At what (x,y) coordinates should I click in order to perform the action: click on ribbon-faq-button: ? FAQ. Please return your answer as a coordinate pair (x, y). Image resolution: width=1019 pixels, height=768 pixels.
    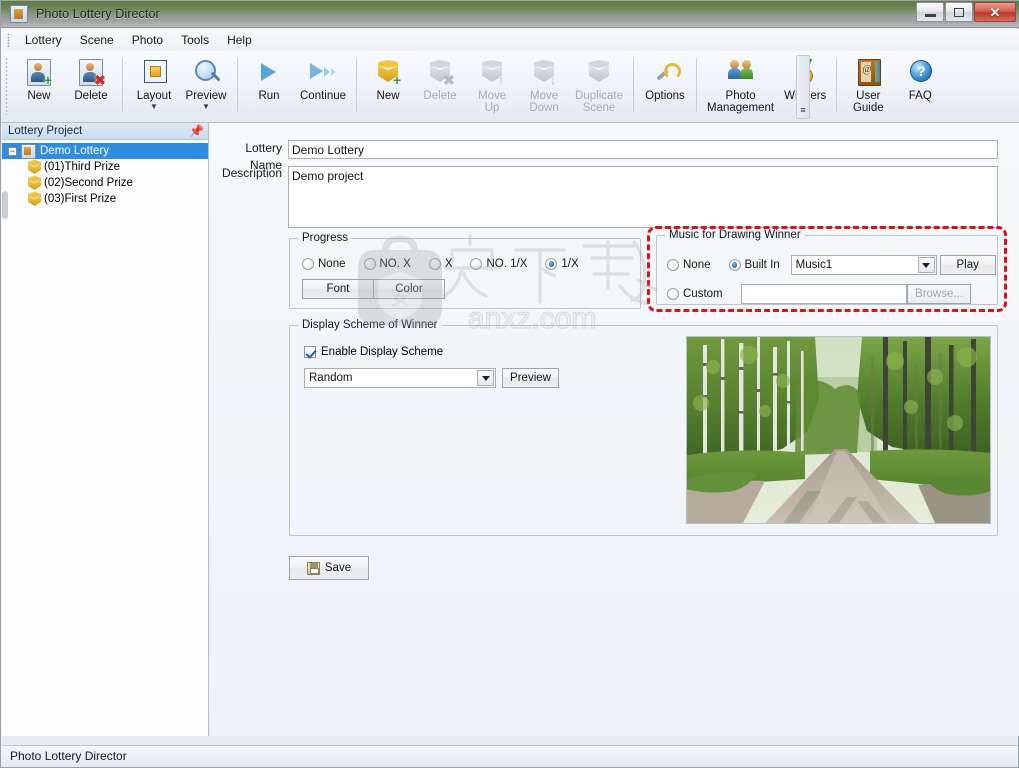
    Looking at the image, I should click on (920, 78).